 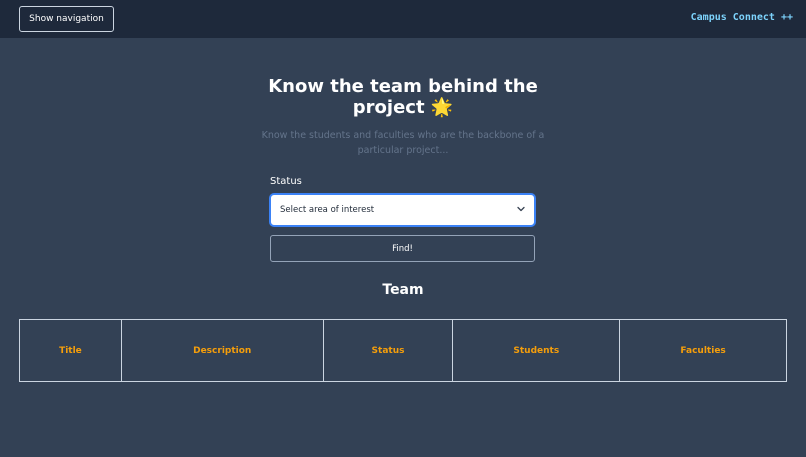 What do you see at coordinates (66, 19) in the screenshot?
I see `show-navigation-button: Show navigation` at bounding box center [66, 19].